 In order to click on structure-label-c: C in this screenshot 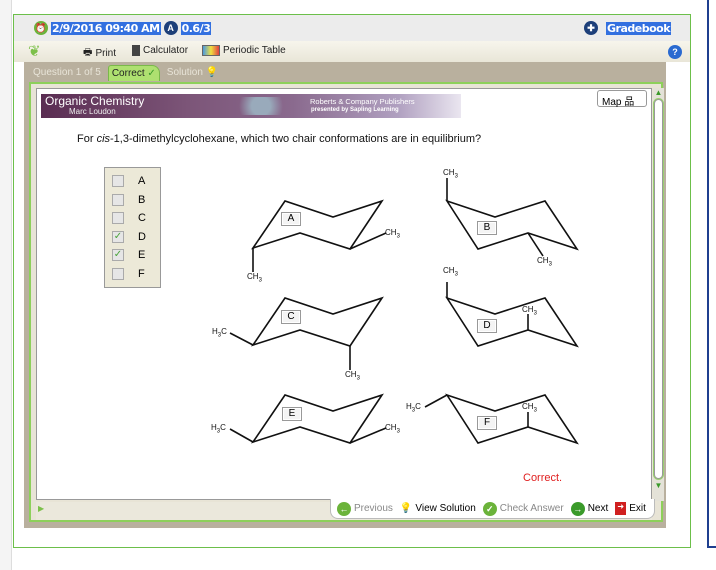, I will do `click(291, 317)`.